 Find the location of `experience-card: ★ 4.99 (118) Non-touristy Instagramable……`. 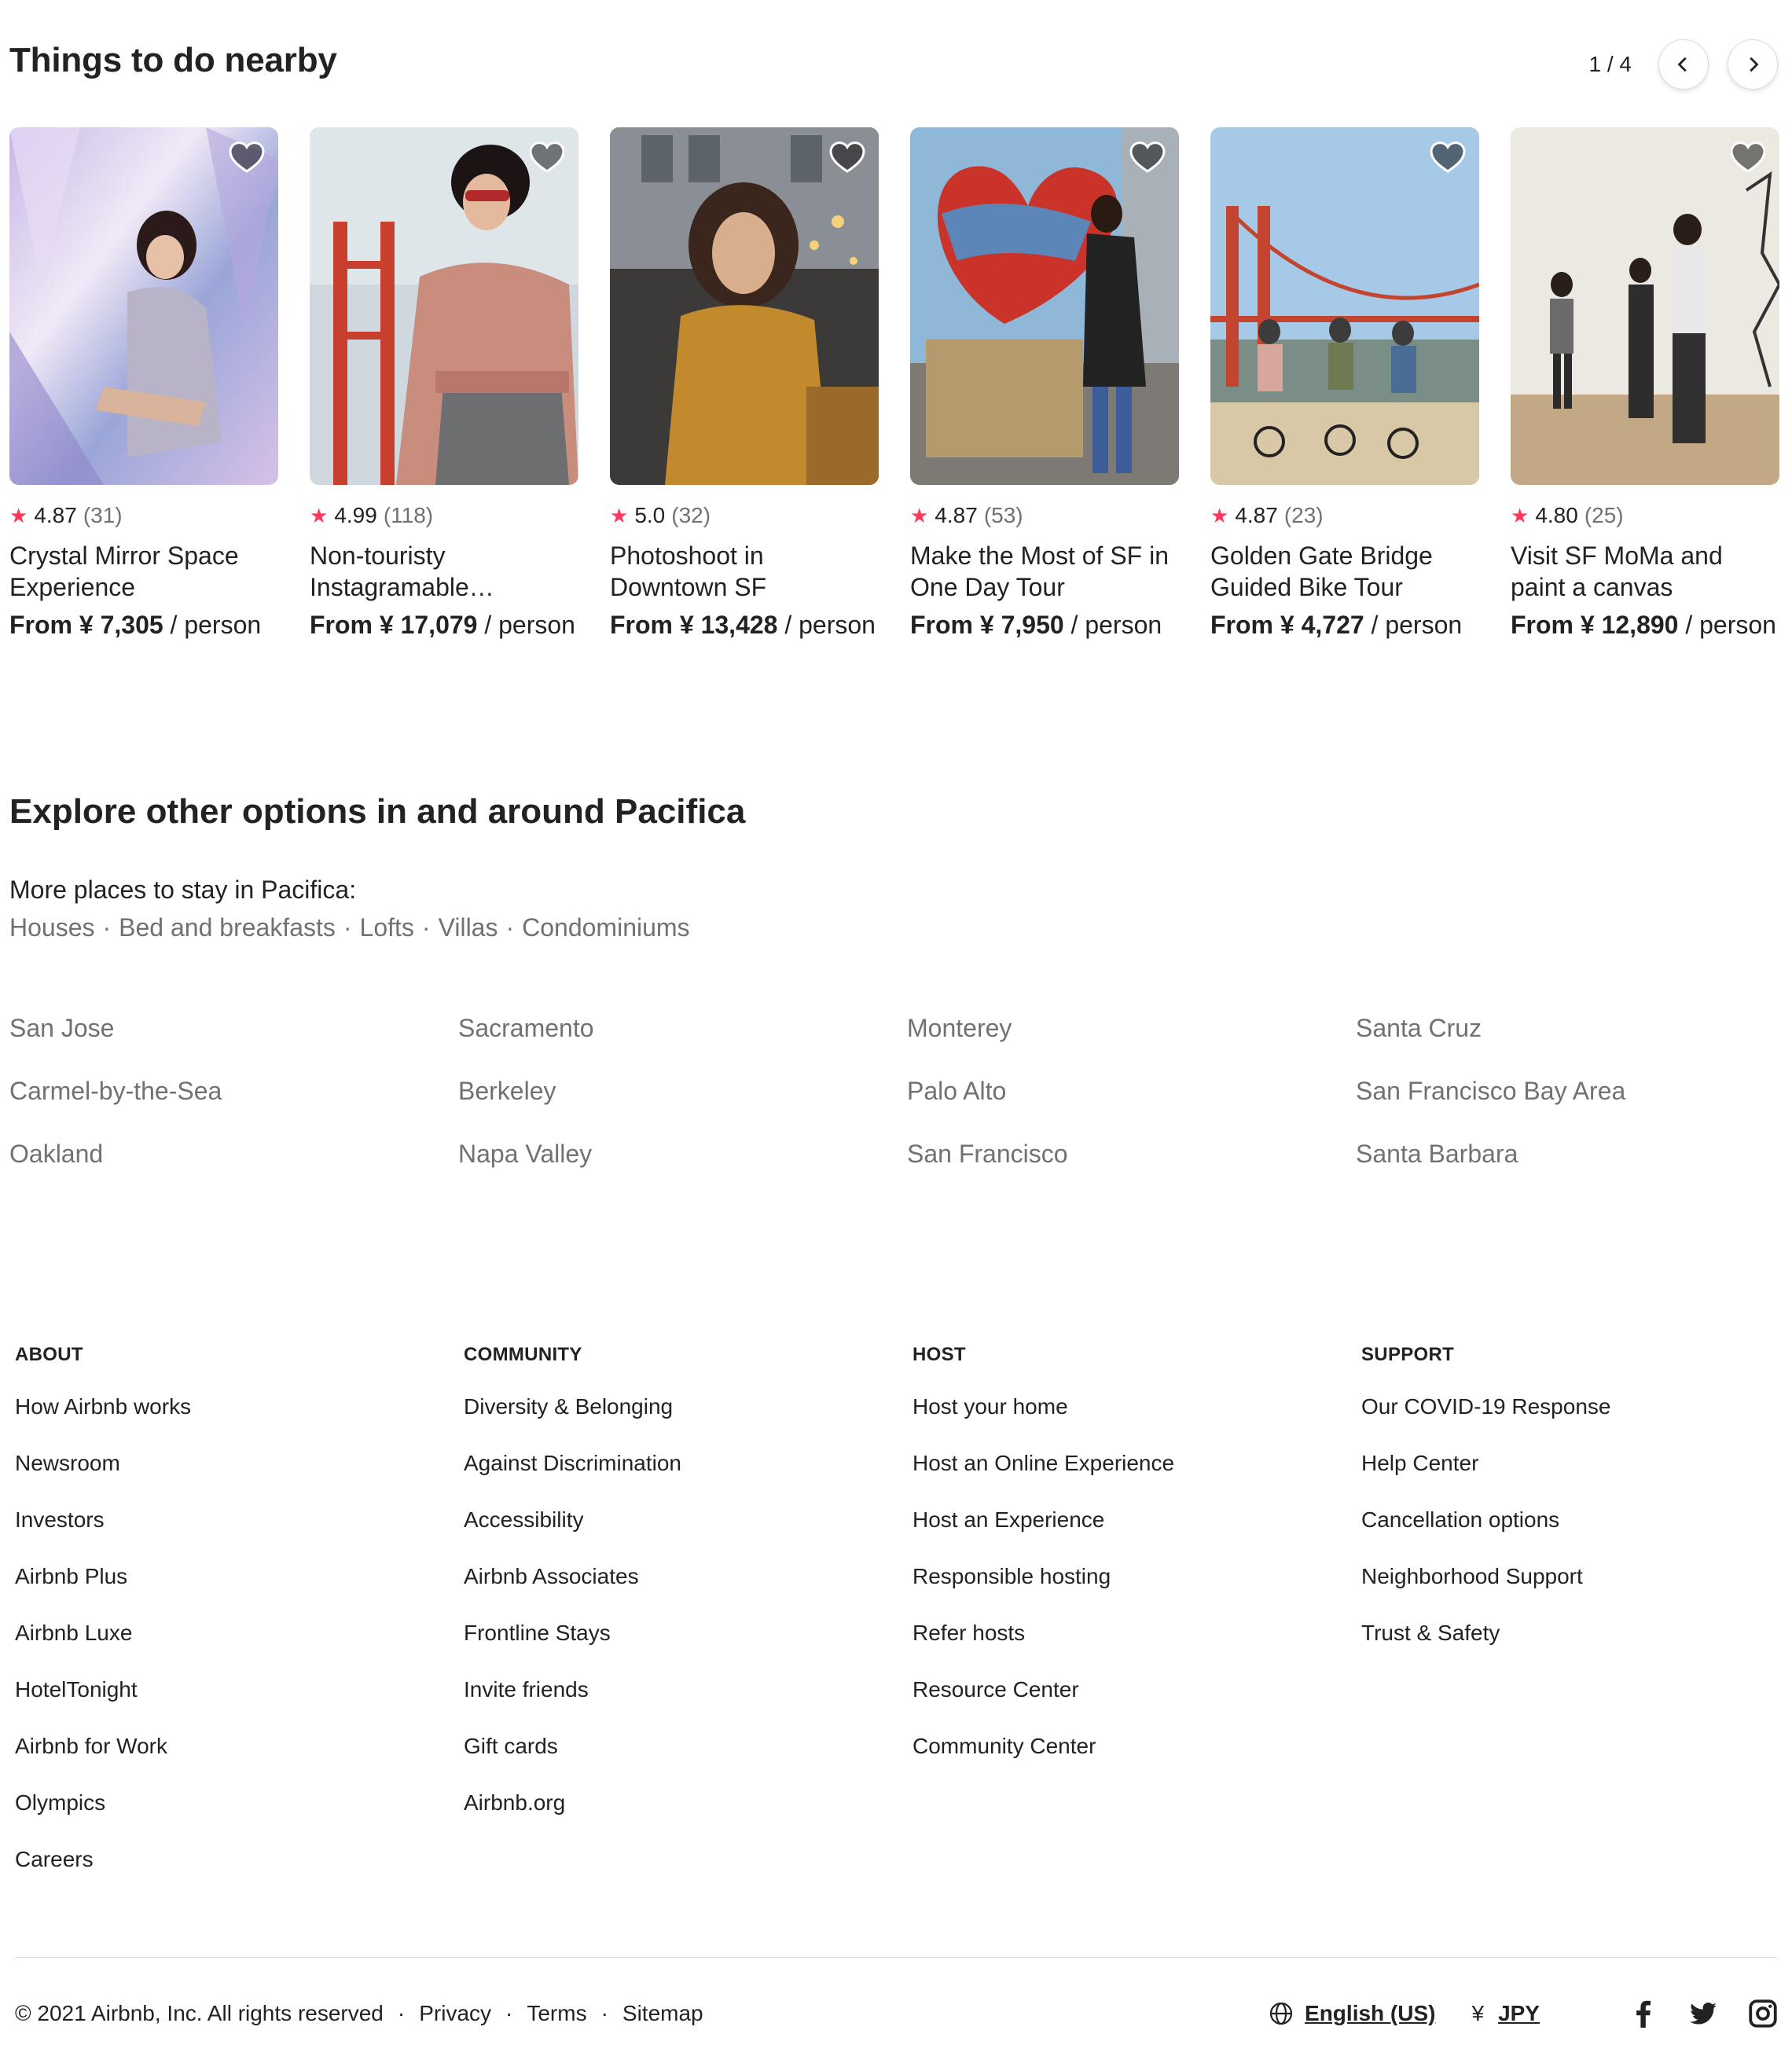

experience-card: ★ 4.99 (118) Non-touristy Instagramable…… is located at coordinates (444, 384).